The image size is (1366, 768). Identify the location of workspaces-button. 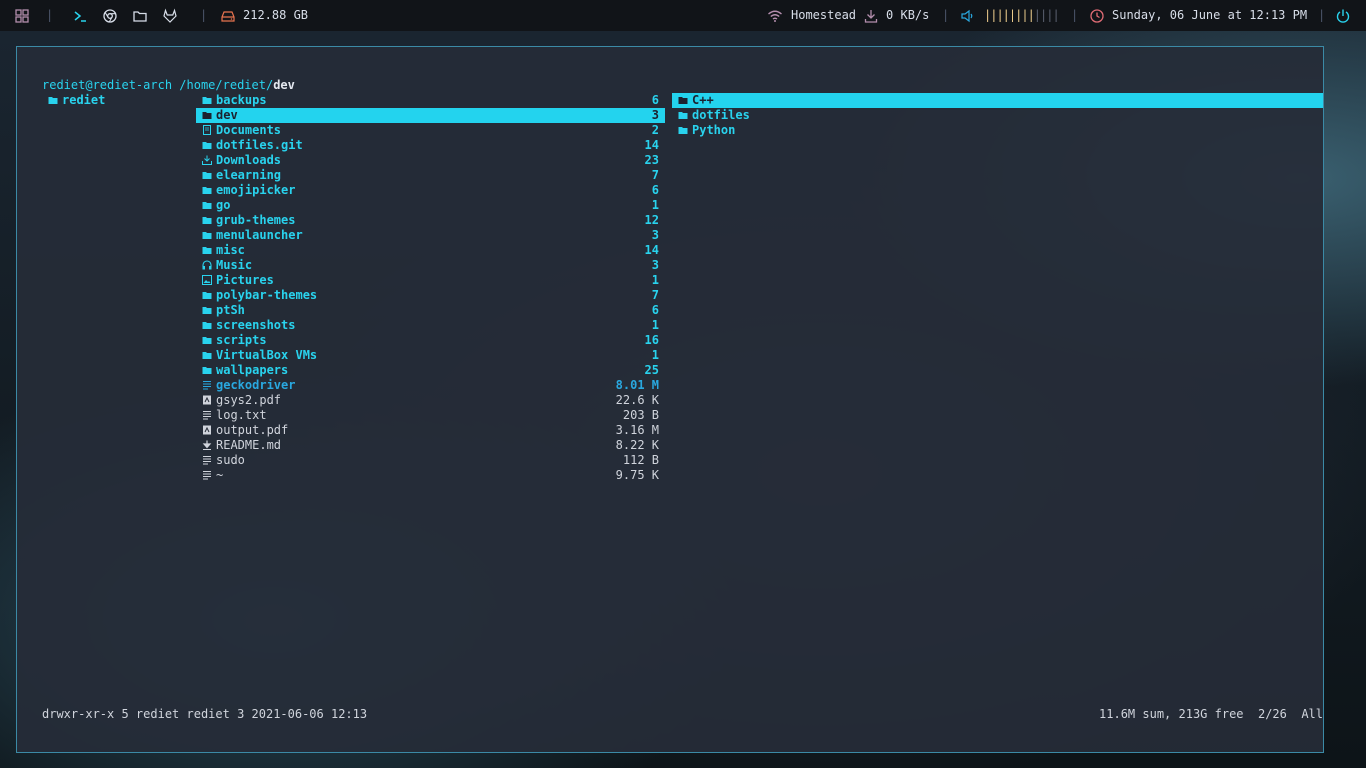
(22, 15).